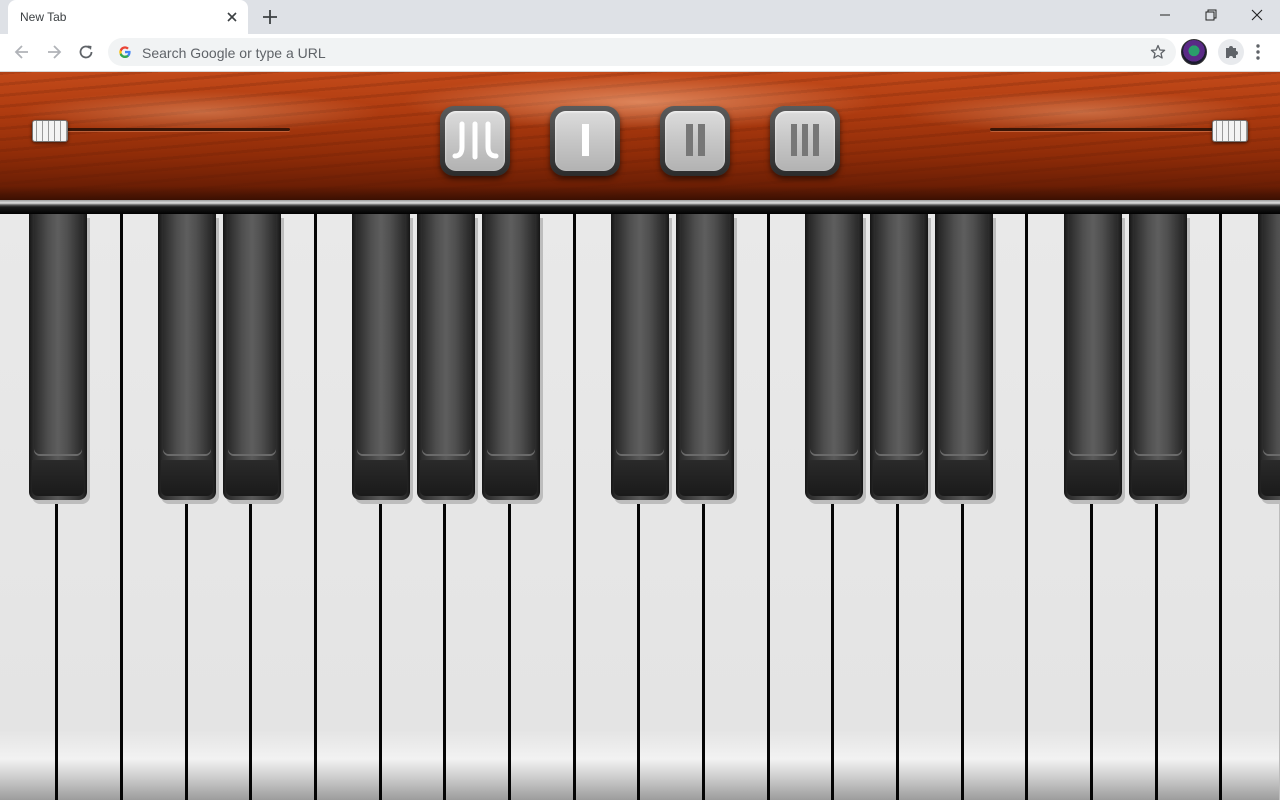 This screenshot has width=1280, height=800. What do you see at coordinates (22, 52) in the screenshot?
I see `back-arrow-icon` at bounding box center [22, 52].